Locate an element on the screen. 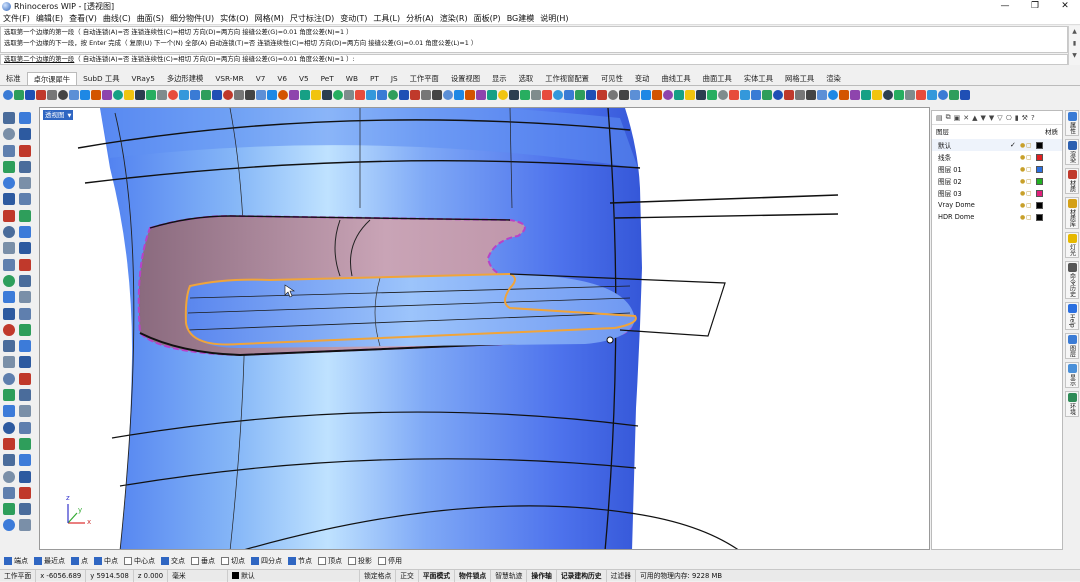  chevron-down-icon: ▼ is located at coordinates (70, 116).